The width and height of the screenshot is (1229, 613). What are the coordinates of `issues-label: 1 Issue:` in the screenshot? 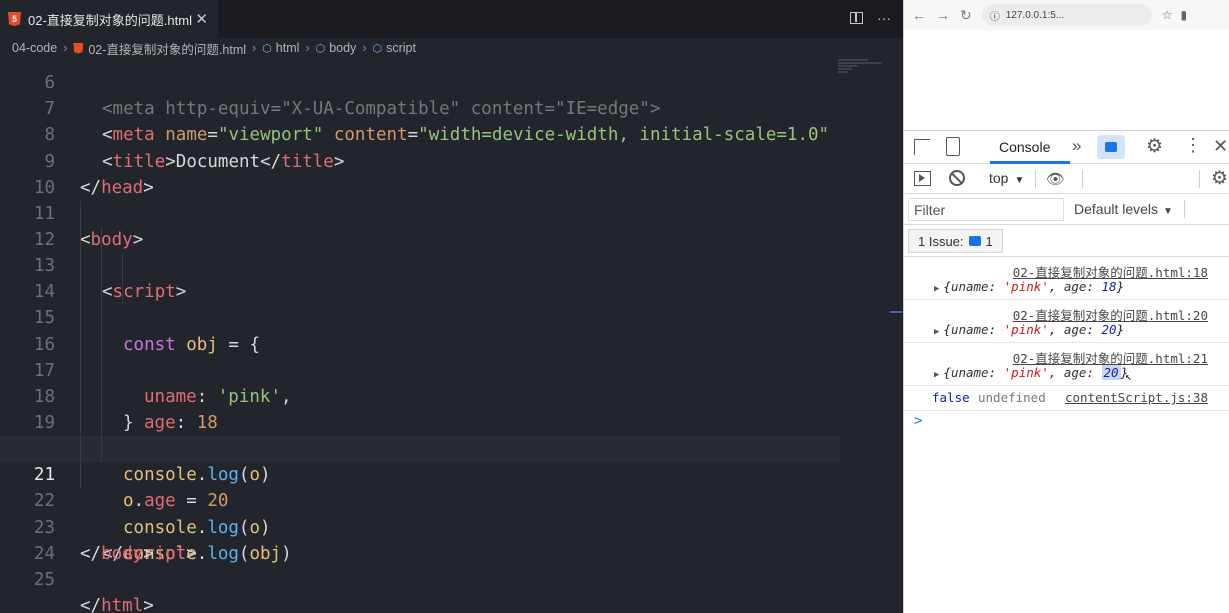 It's located at (941, 241).